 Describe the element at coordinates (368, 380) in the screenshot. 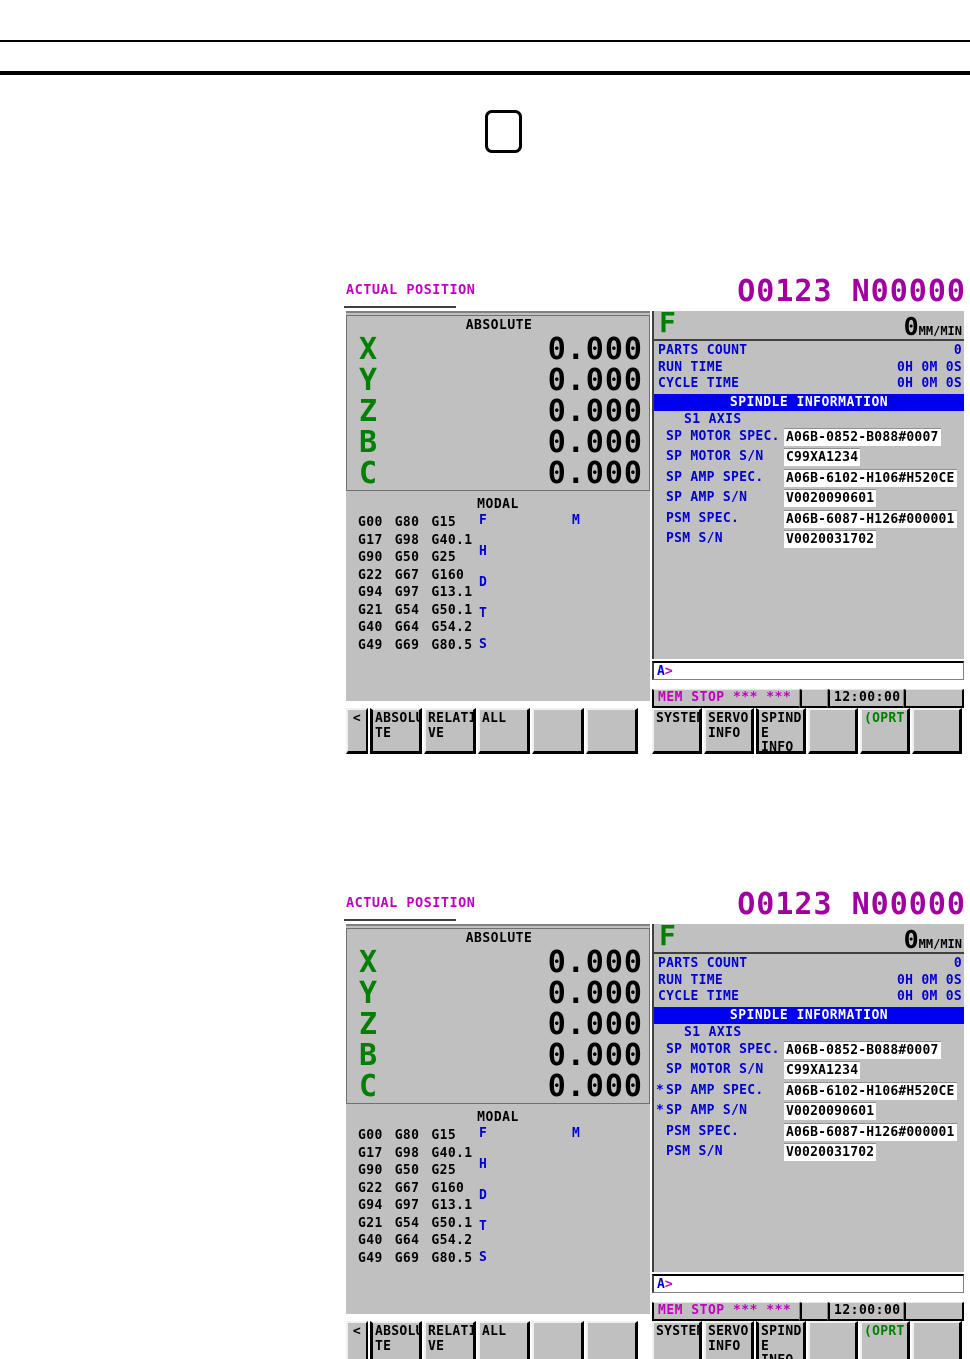

I see `axis-label-y: Y` at that location.